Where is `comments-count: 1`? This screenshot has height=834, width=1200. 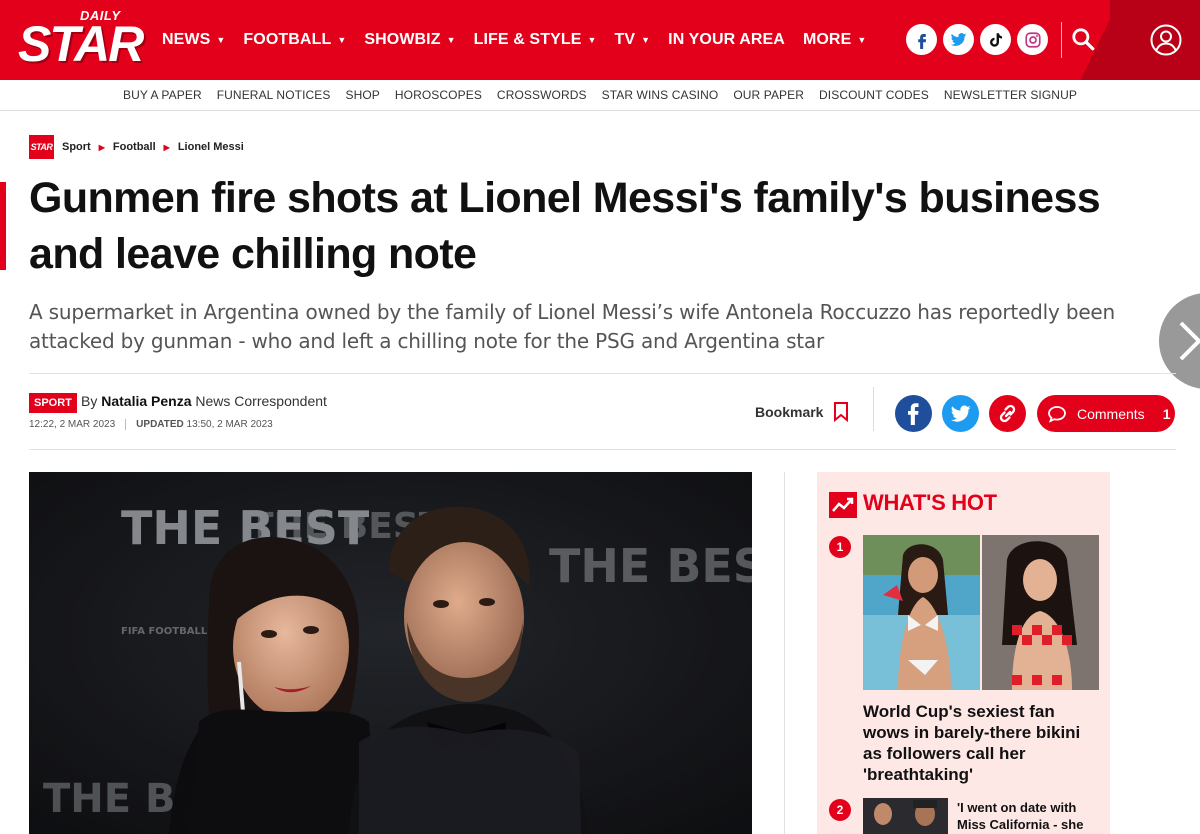
comments-count: 1 is located at coordinates (1166, 413).